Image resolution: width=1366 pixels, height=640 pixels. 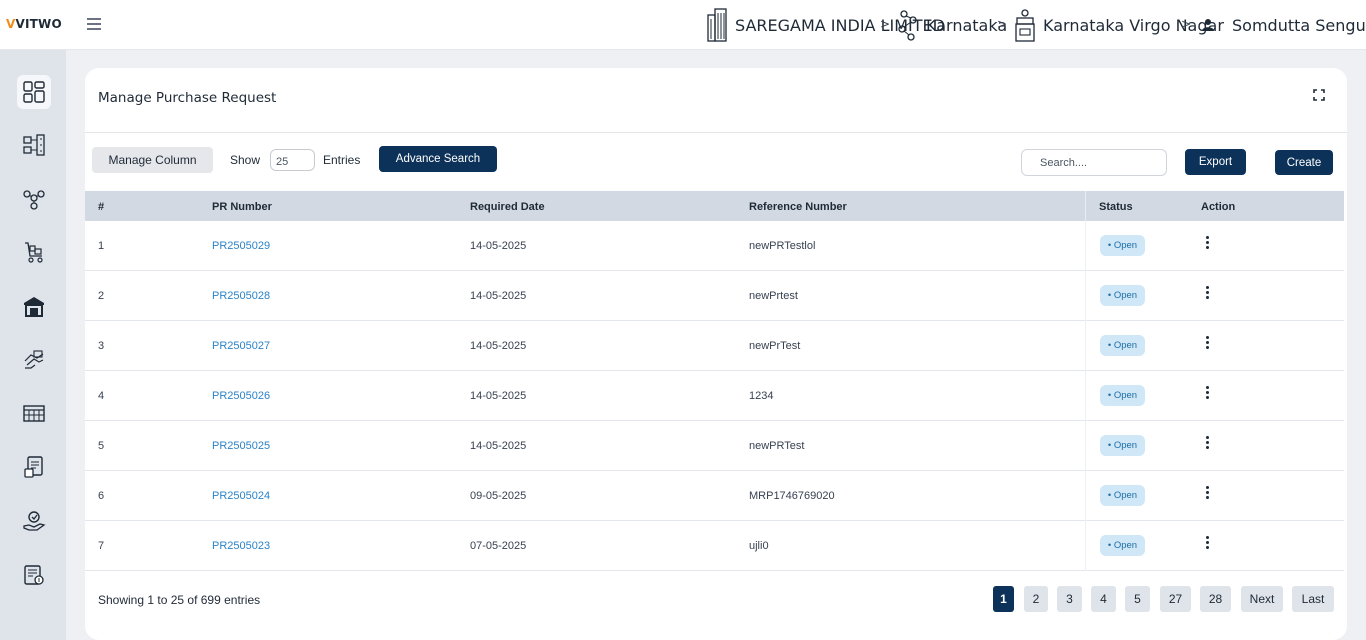 I want to click on data-flow-icon, so click(x=34, y=145).